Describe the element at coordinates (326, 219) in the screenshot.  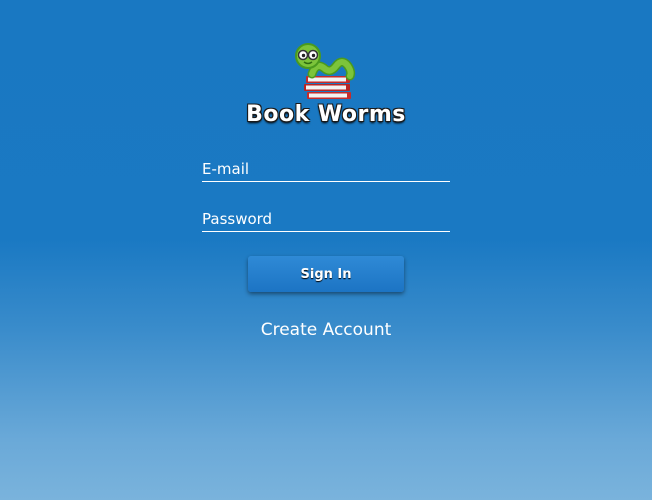
I see `password-field` at that location.